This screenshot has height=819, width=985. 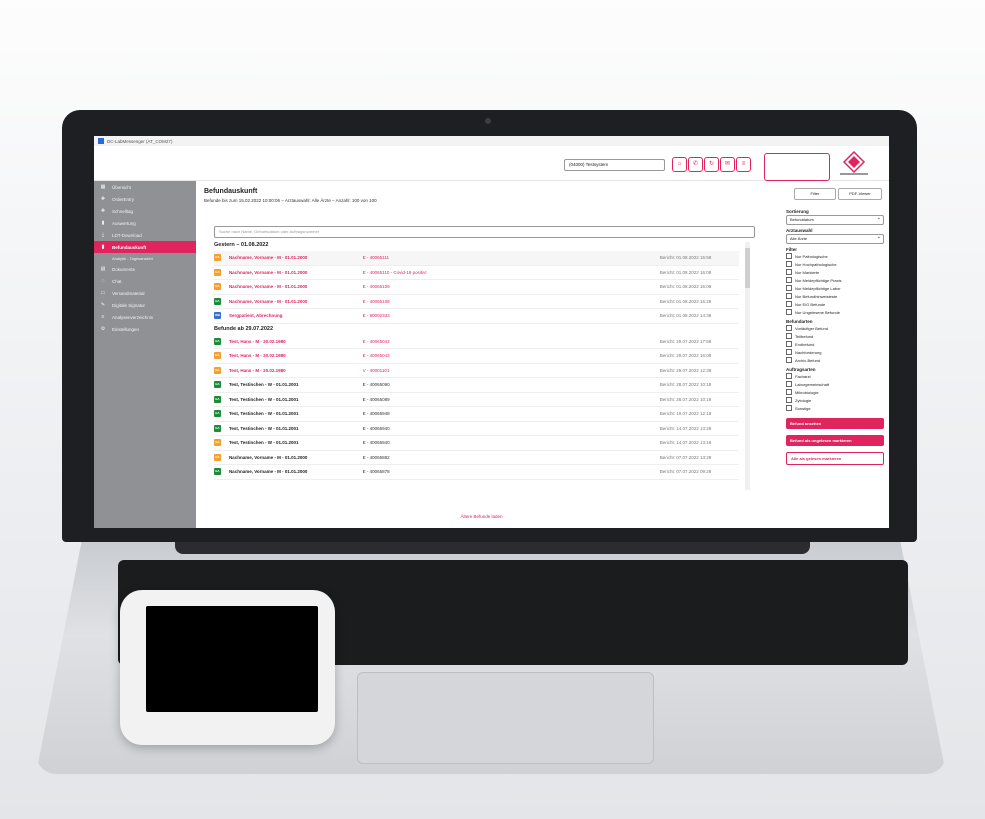 What do you see at coordinates (145, 223) in the screenshot?
I see `sidebar-item-auswertung: ▮ Auswertung` at bounding box center [145, 223].